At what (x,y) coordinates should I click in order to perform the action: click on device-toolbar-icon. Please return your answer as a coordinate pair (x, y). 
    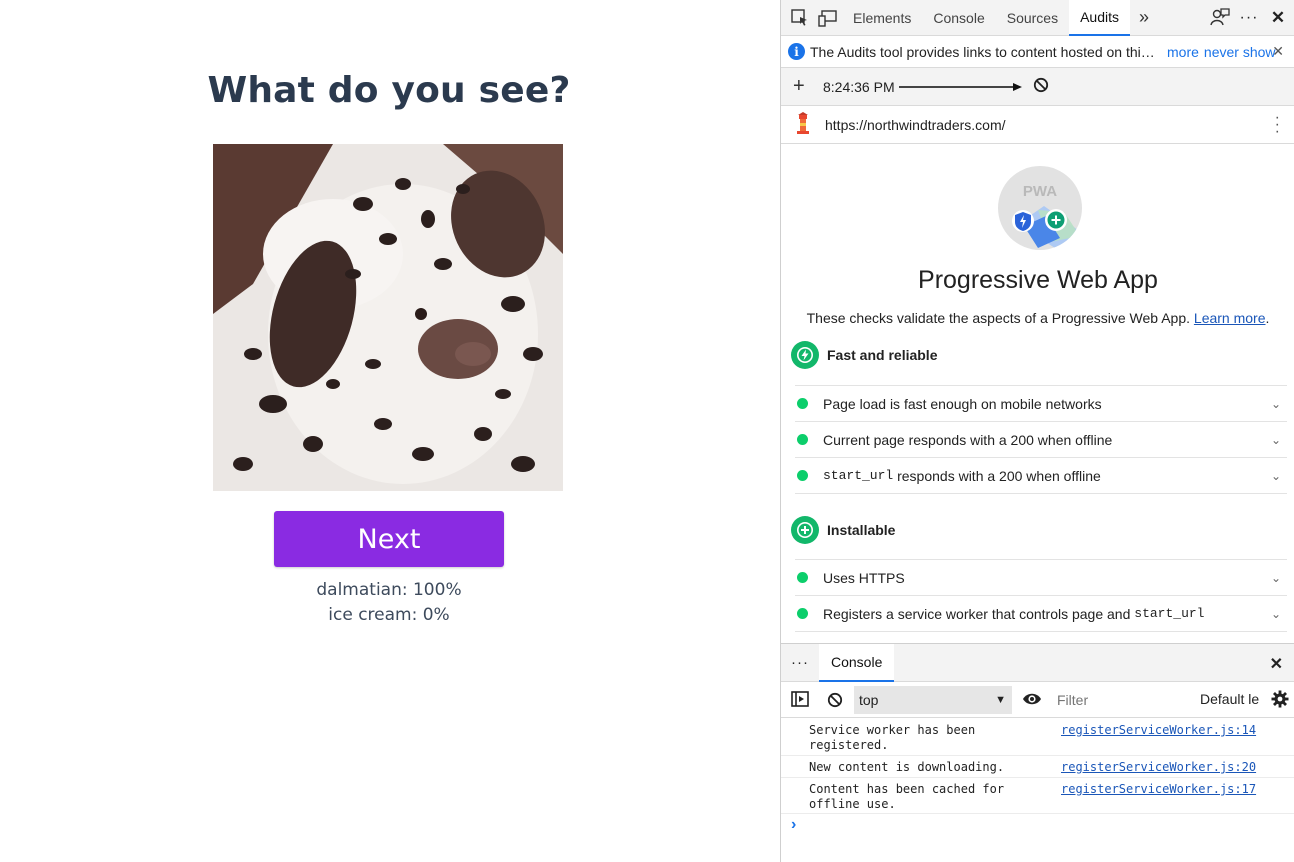
    Looking at the image, I should click on (828, 18).